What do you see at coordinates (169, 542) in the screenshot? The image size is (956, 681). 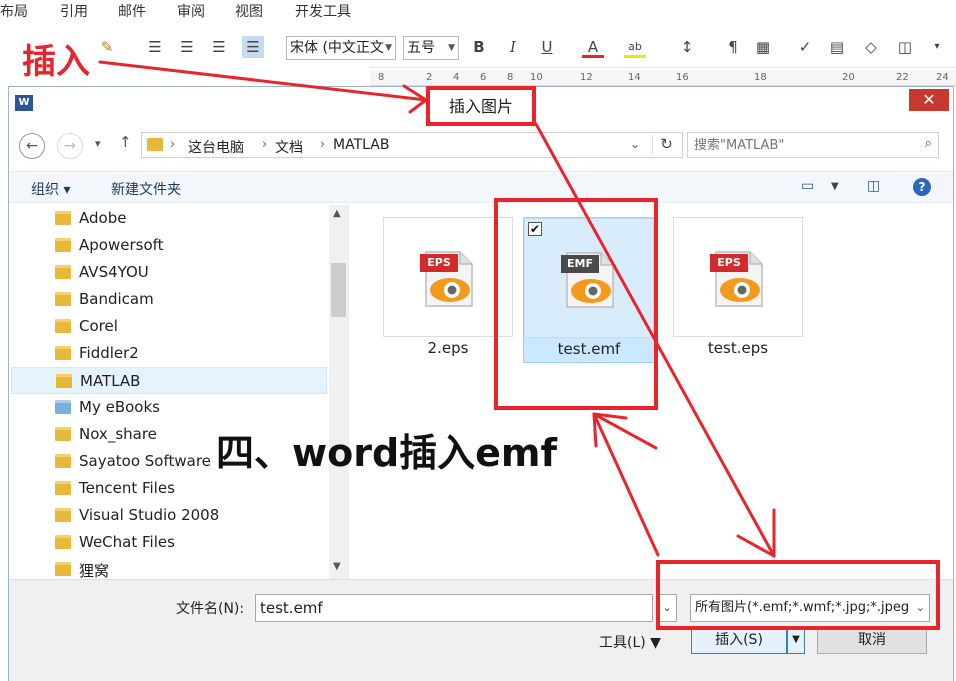 I see `sidebar-item-wechat-files: WeChat Files` at bounding box center [169, 542].